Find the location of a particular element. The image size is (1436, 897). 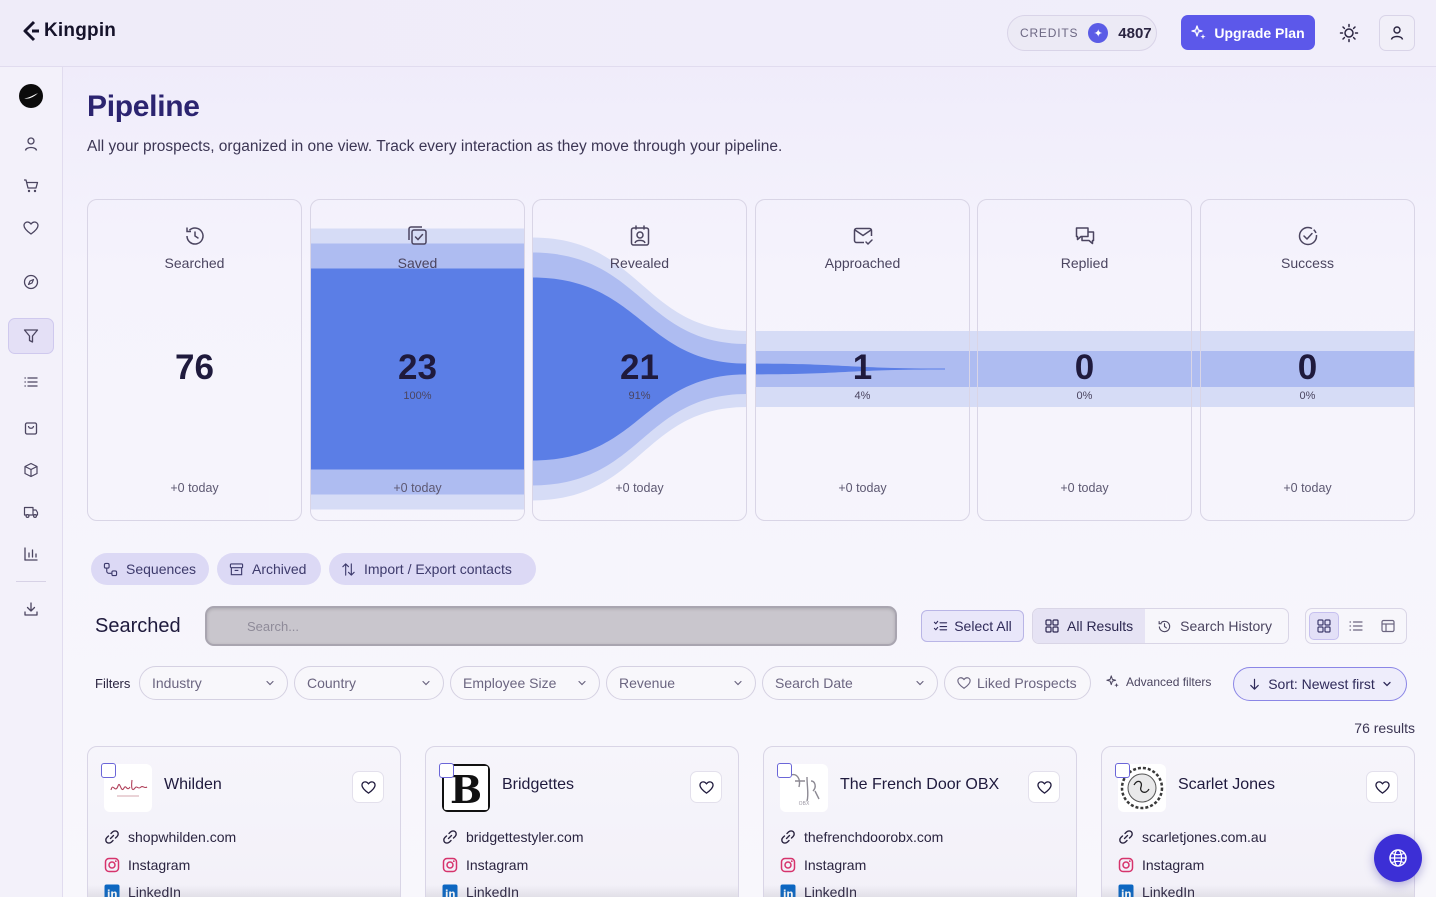

funnel-stage-replied: Replied 0 0% +0 today is located at coordinates (1084, 360).